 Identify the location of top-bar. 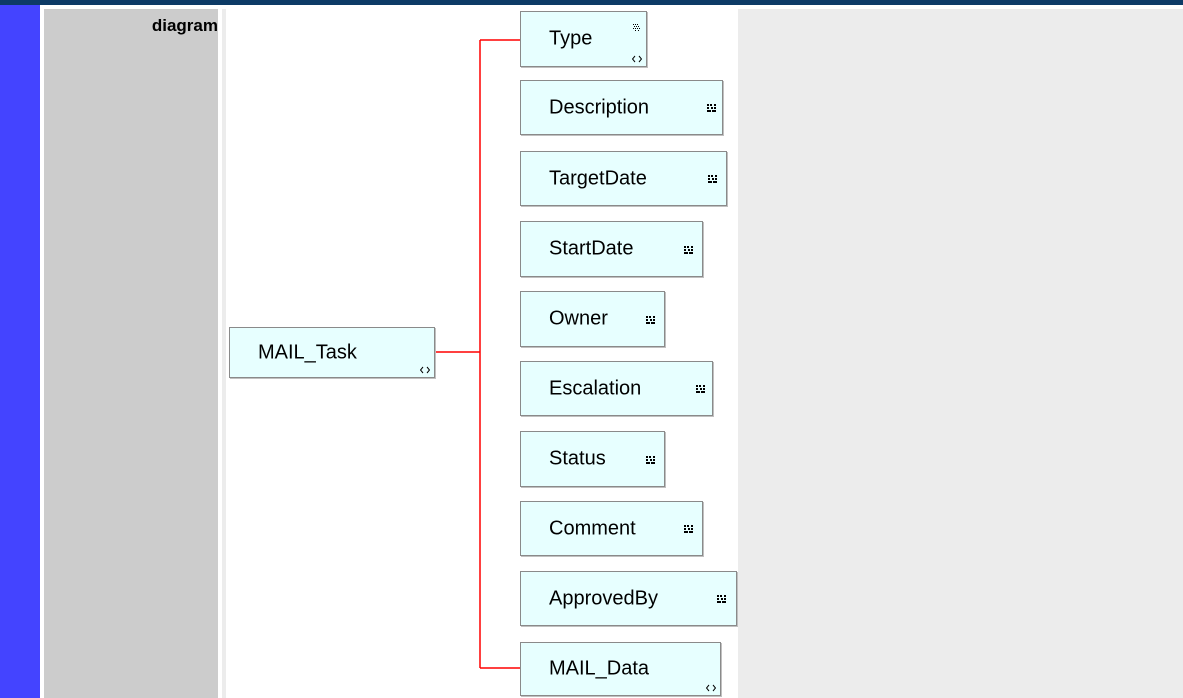
(591, 2).